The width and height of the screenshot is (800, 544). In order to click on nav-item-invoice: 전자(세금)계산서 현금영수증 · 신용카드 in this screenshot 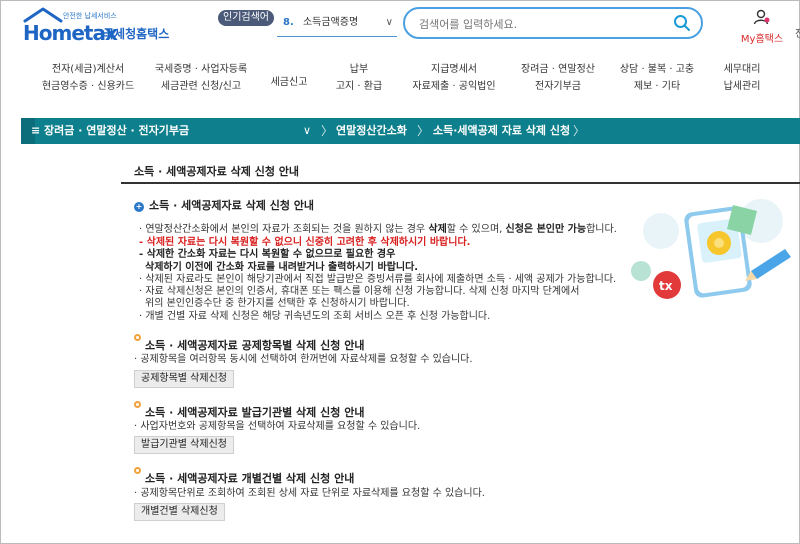, I will do `click(88, 78)`.